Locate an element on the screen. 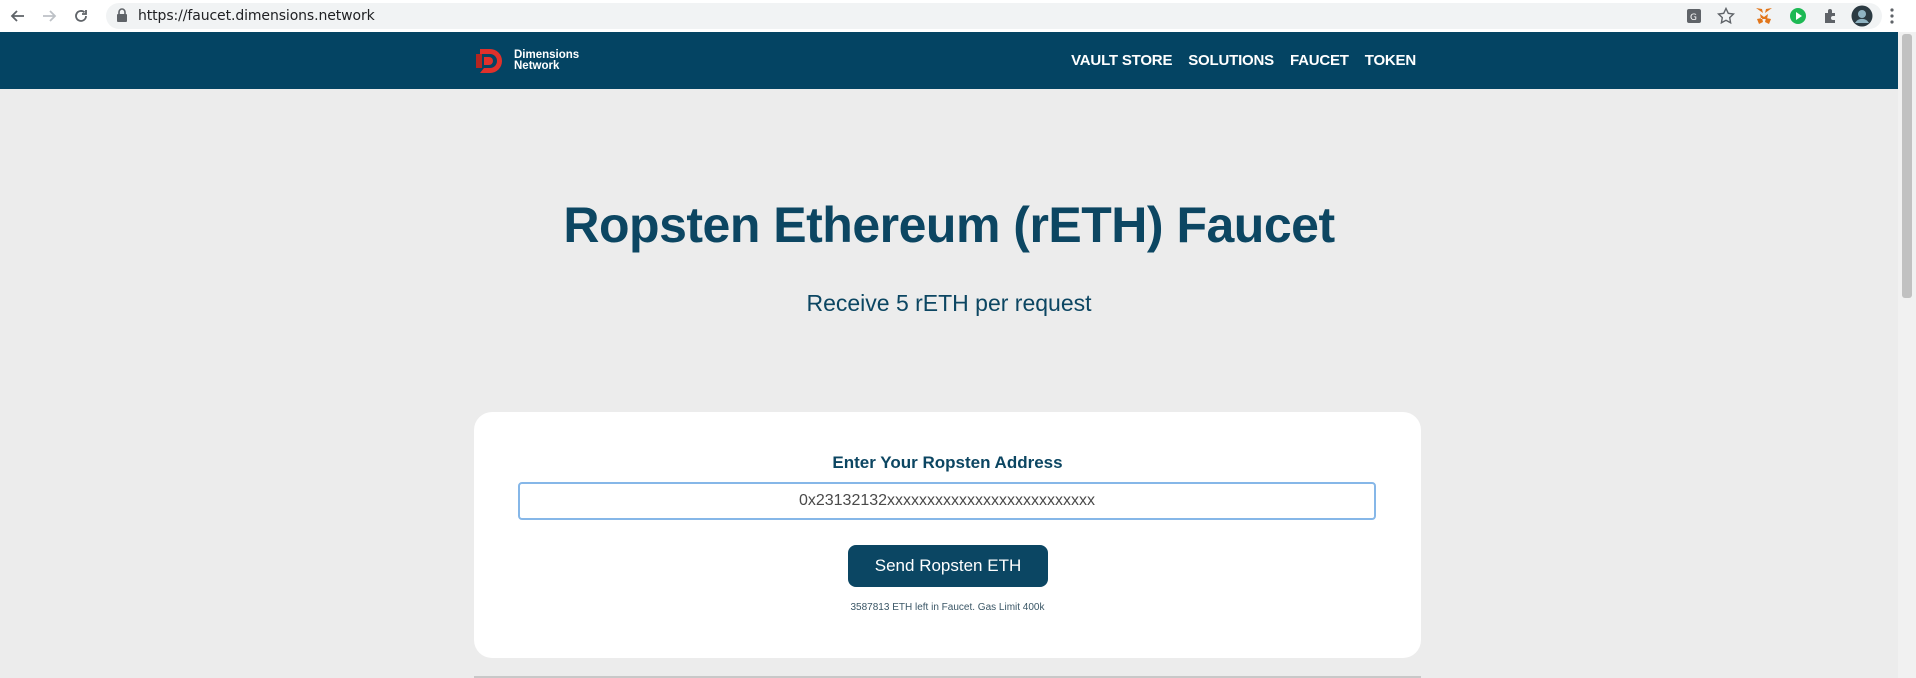 The width and height of the screenshot is (1916, 678). page-subtitle: Receive 5 rETH per request is located at coordinates (949, 303).